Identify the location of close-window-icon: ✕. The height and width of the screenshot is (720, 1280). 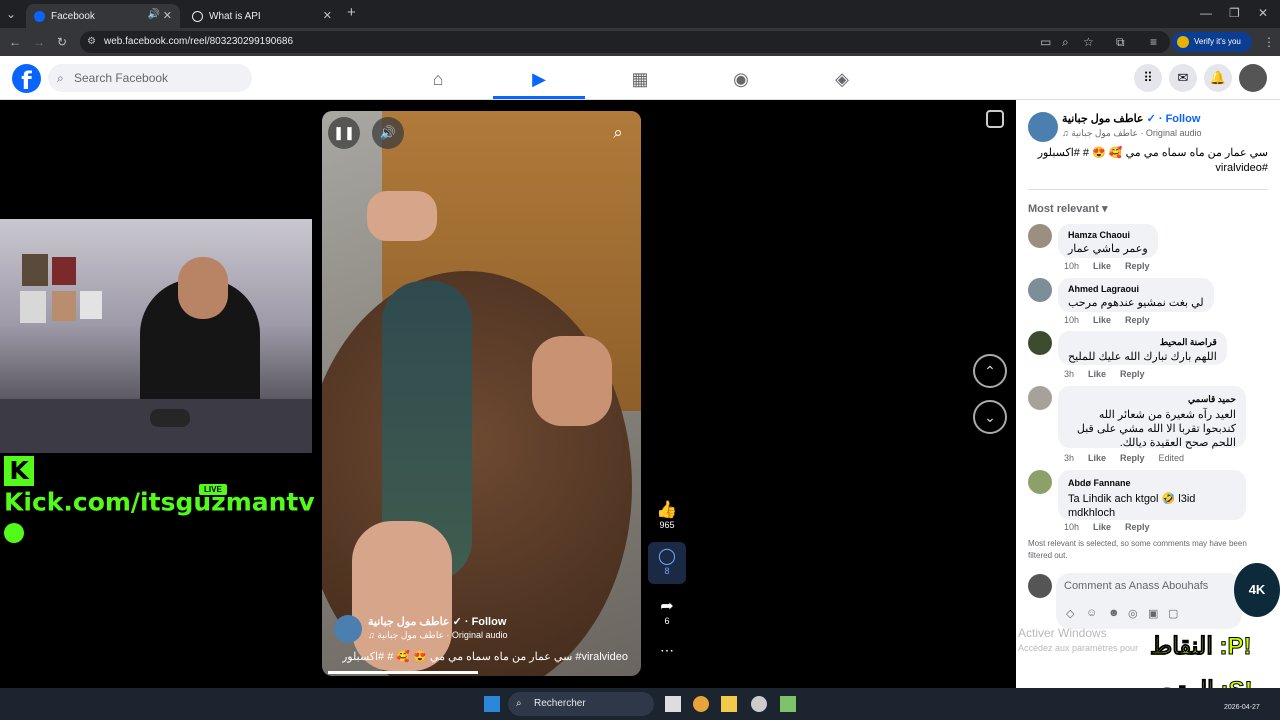
(1263, 13).